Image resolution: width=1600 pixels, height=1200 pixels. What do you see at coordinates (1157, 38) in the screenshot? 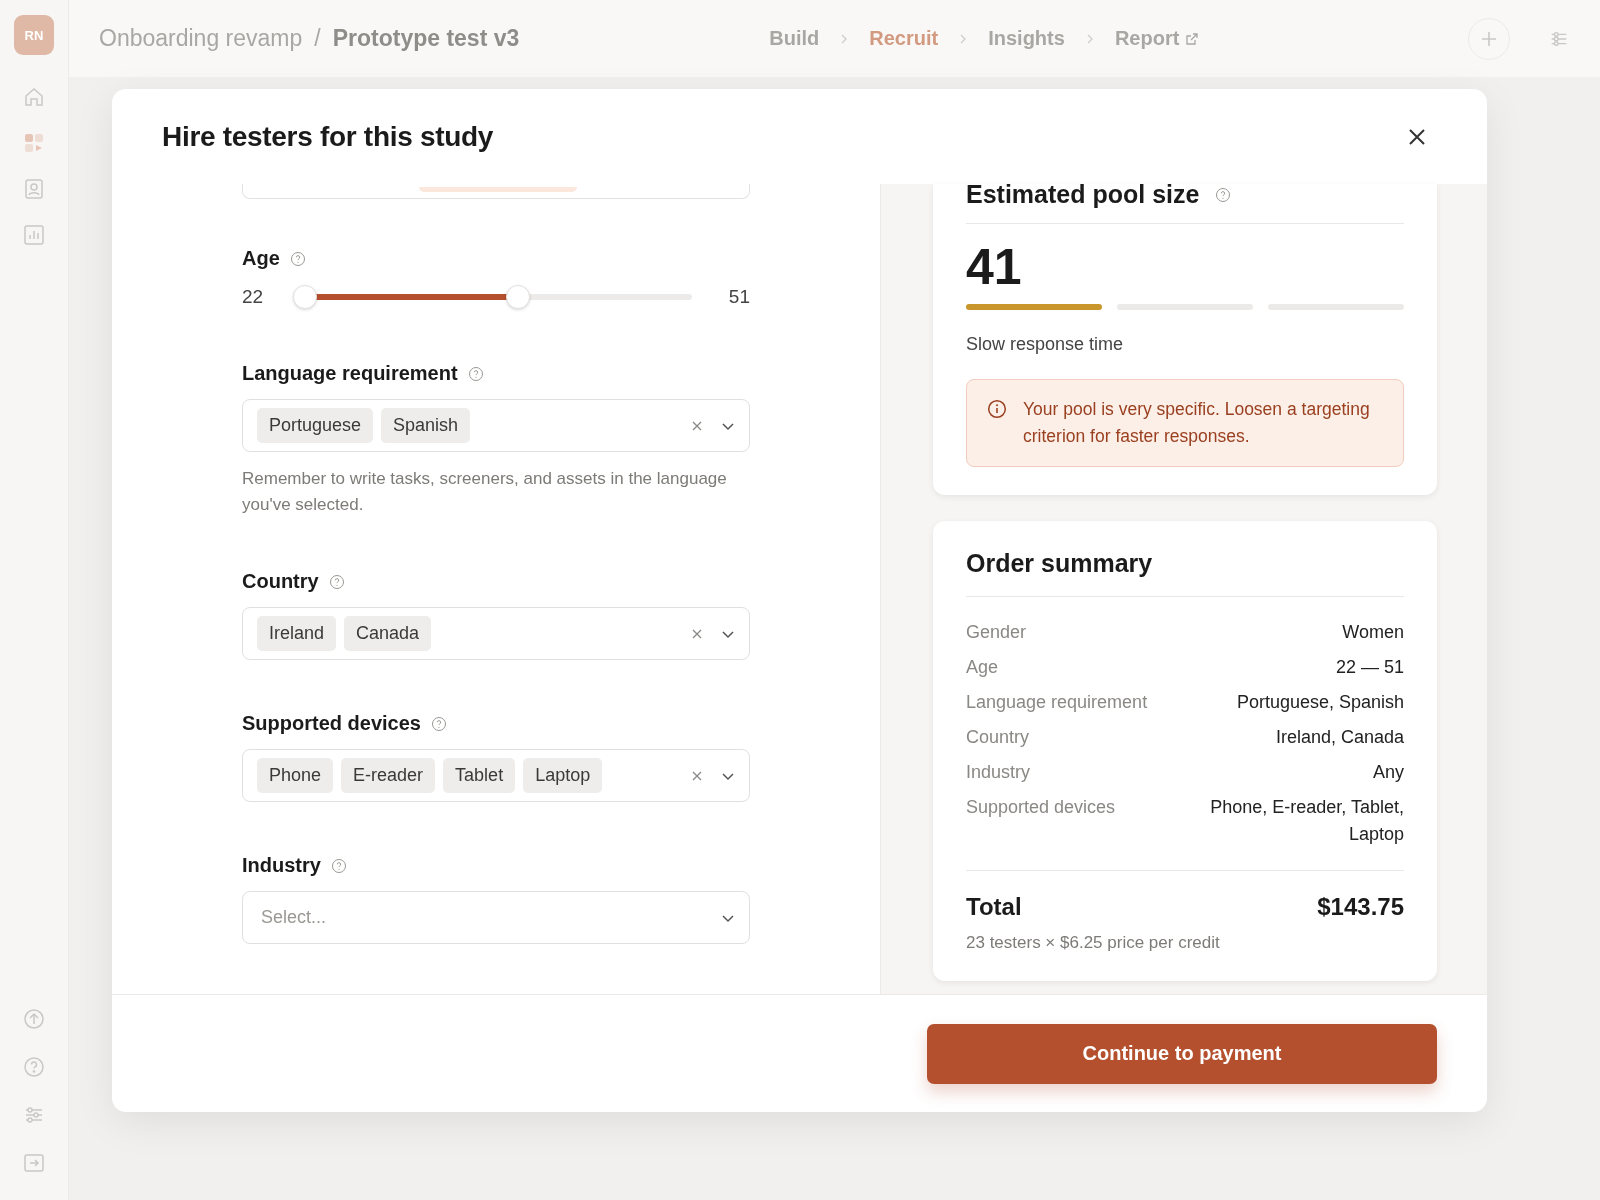
I see `step-tab: Report` at bounding box center [1157, 38].